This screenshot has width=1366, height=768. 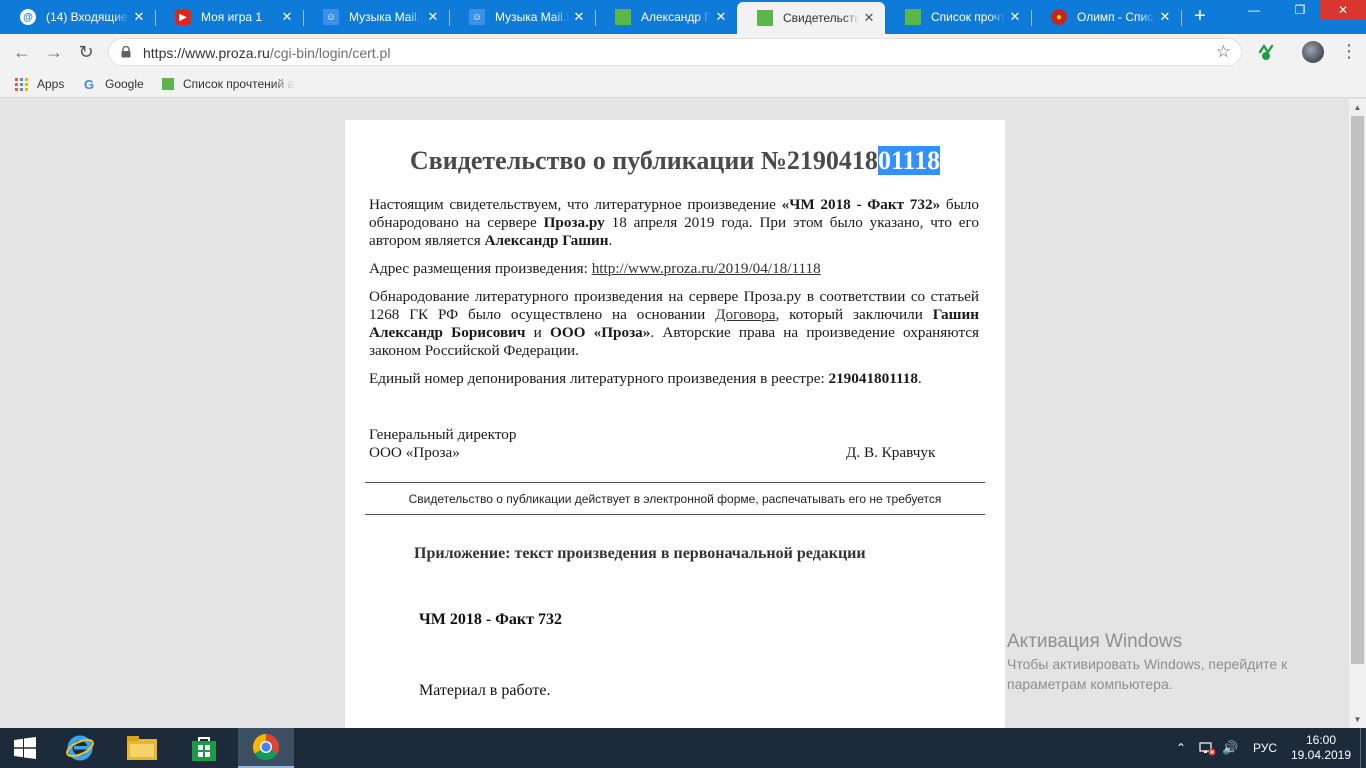 What do you see at coordinates (1230, 748) in the screenshot?
I see `volume-icon: 🔊` at bounding box center [1230, 748].